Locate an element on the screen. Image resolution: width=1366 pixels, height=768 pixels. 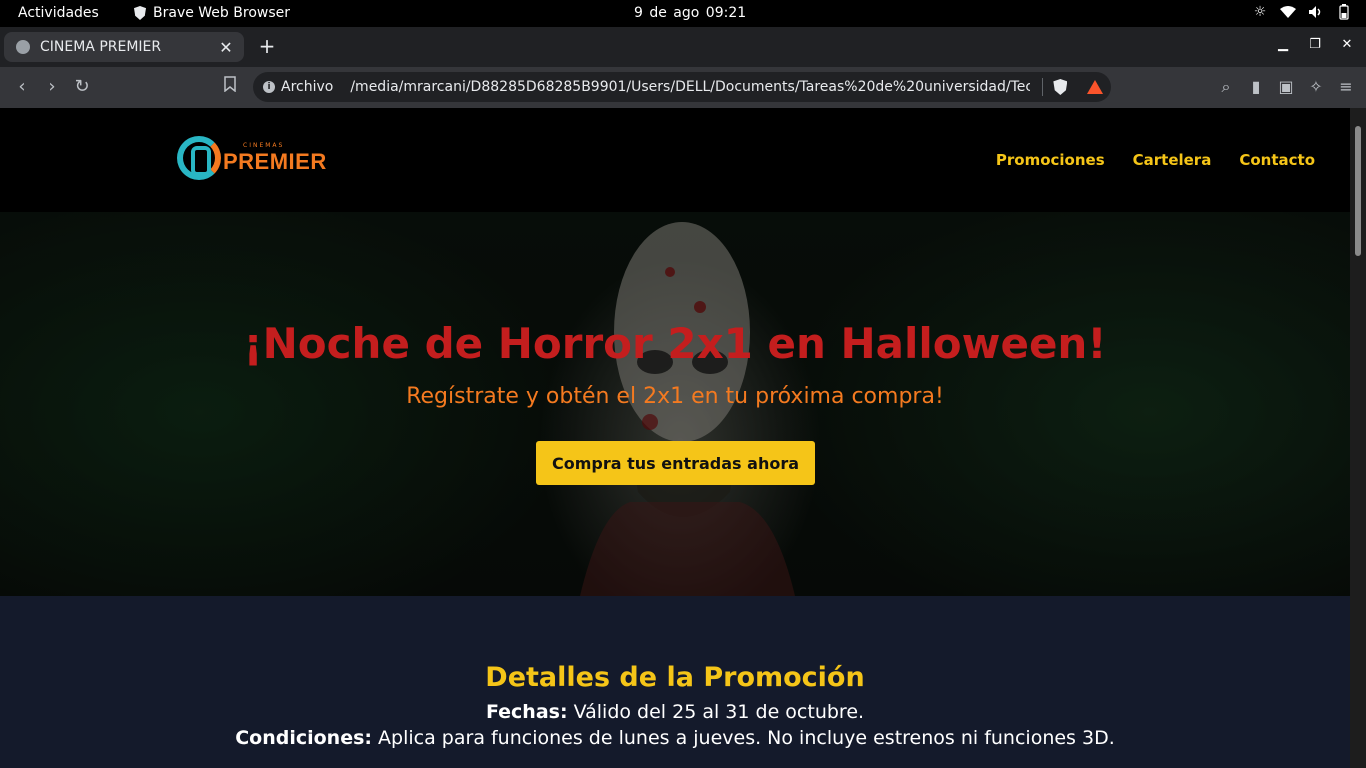
cinema-premier-logo: CINEMAS PREMIER is located at coordinates (252, 158).